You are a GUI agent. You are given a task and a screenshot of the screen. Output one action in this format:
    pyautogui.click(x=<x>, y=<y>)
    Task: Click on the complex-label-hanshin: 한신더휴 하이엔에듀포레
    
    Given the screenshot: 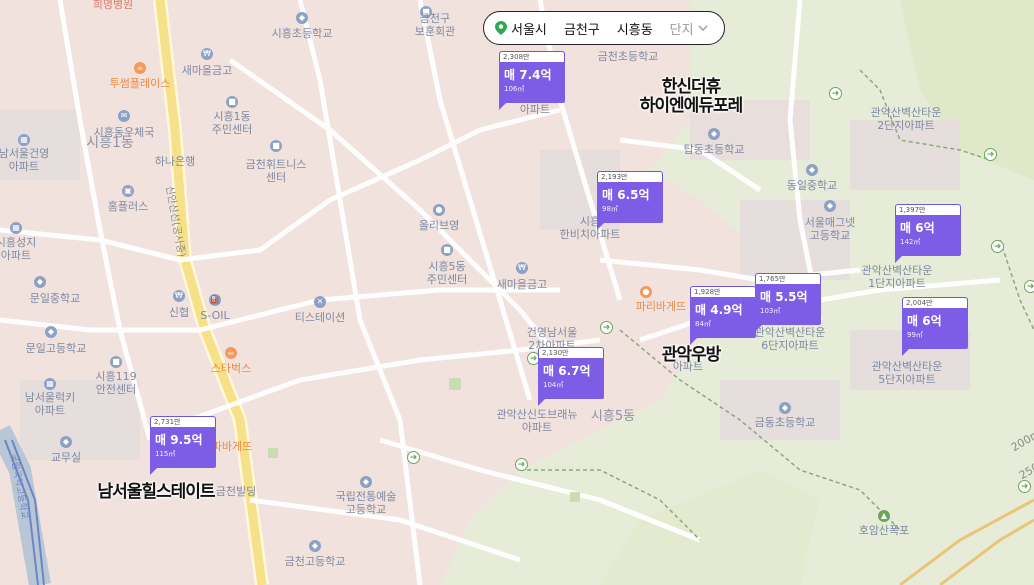 What is the action you would take?
    pyautogui.click(x=691, y=97)
    